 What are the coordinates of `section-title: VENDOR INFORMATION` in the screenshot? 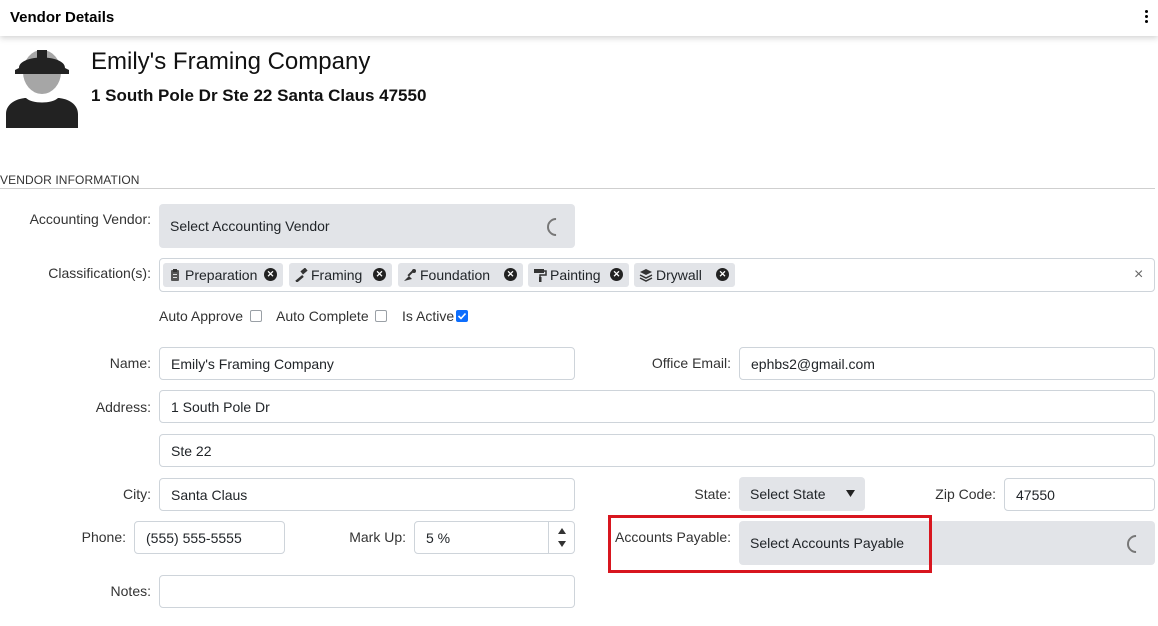 It's located at (70, 180).